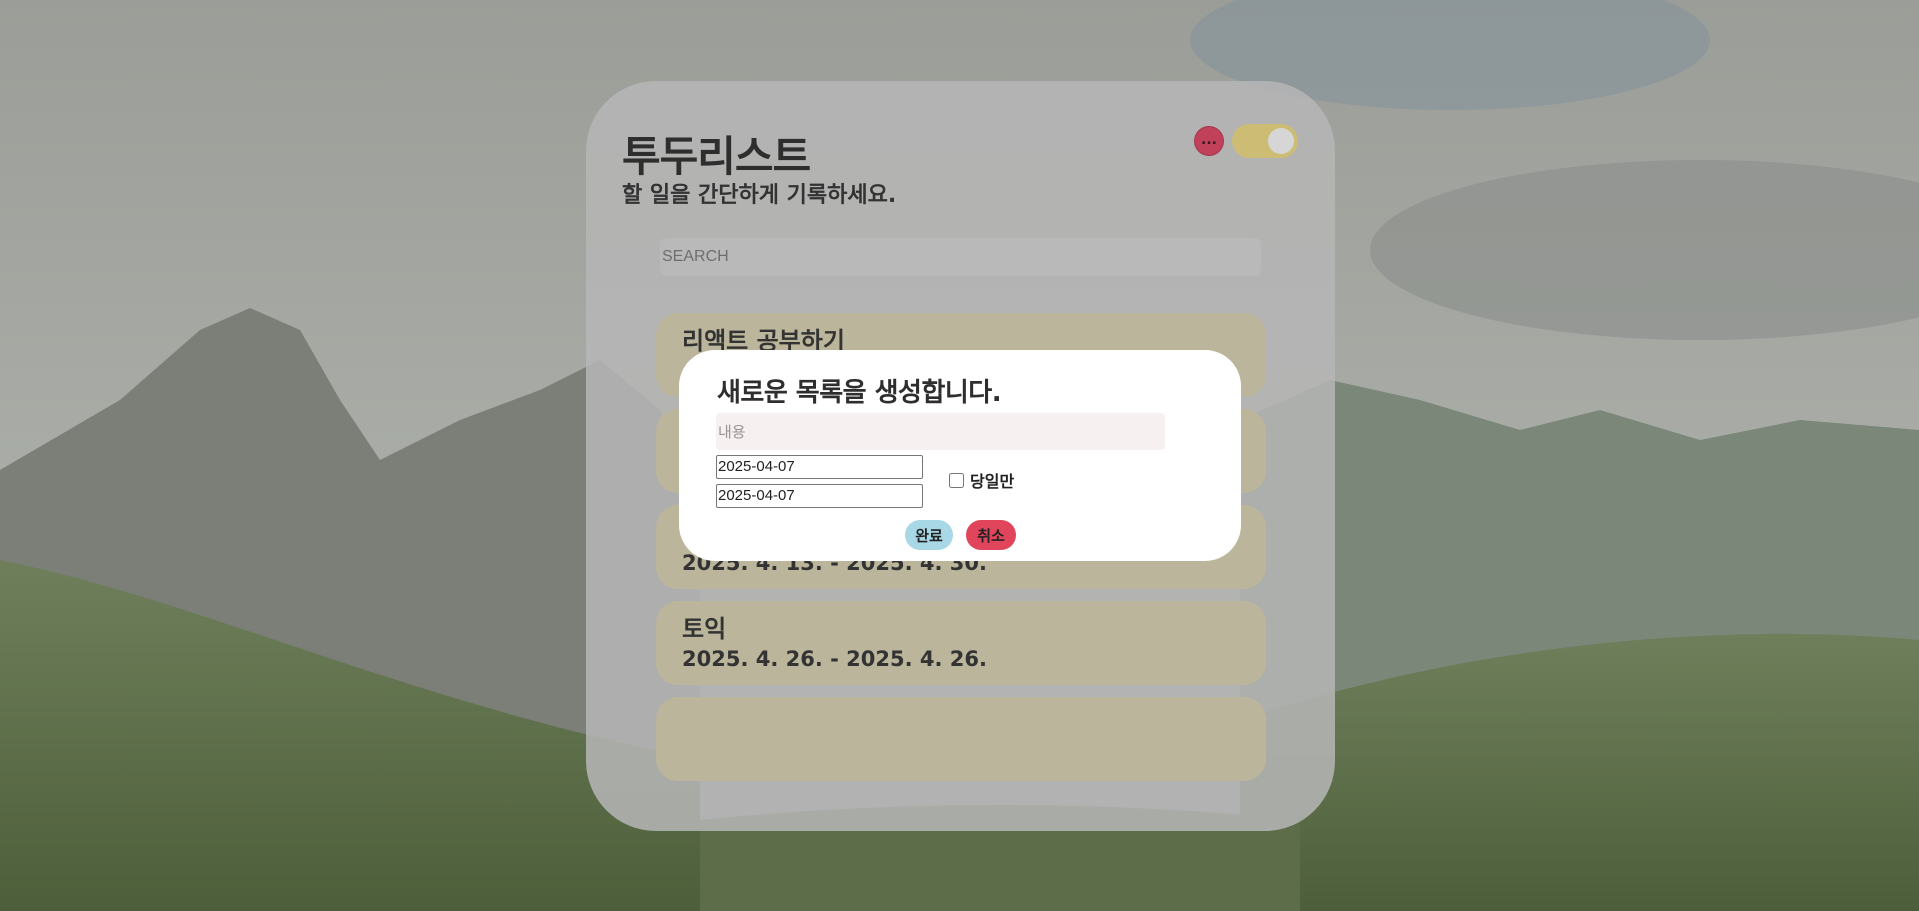  Describe the element at coordinates (716, 156) in the screenshot. I see `app-title: 투두리스트` at that location.